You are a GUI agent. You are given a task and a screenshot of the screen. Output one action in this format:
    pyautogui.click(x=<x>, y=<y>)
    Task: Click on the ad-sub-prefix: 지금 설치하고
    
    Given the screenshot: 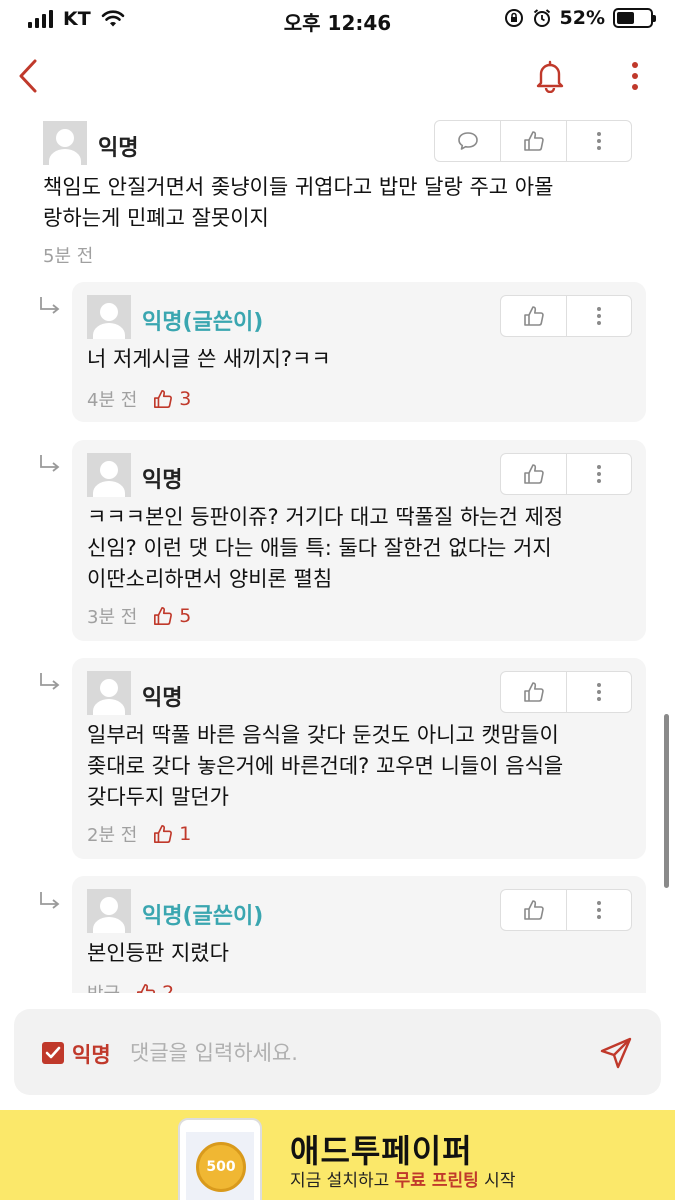 What is the action you would take?
    pyautogui.click(x=342, y=1181)
    